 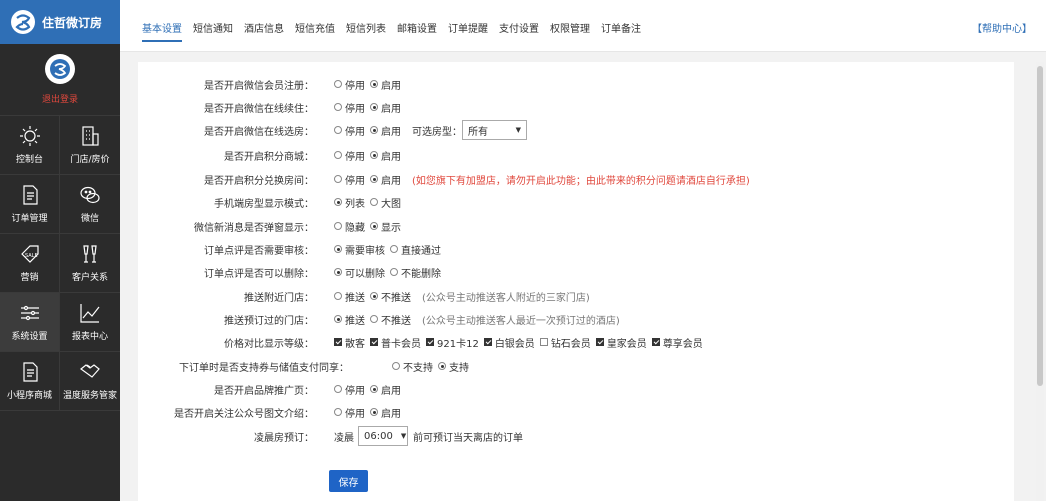 What do you see at coordinates (395, 342) in the screenshot?
I see `checkbox-option: 普卡会员` at bounding box center [395, 342].